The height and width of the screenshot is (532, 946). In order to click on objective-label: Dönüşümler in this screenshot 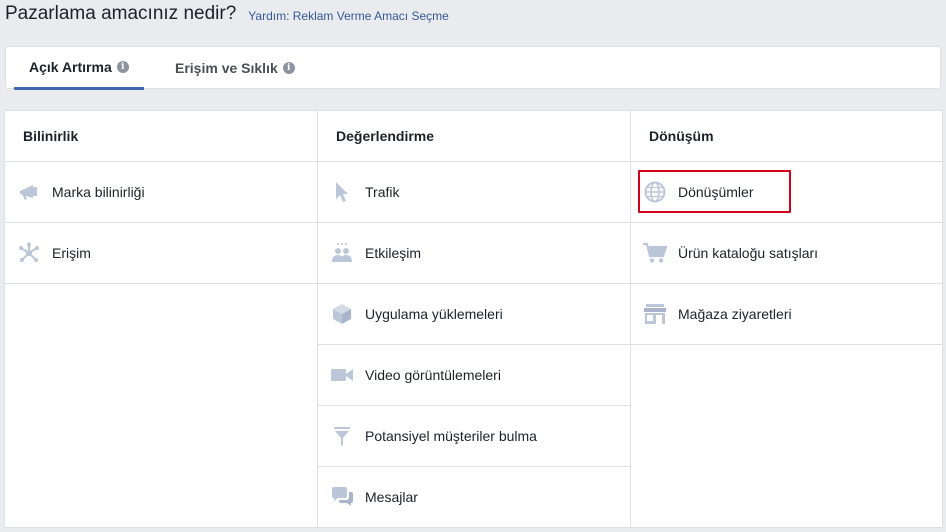, I will do `click(716, 192)`.